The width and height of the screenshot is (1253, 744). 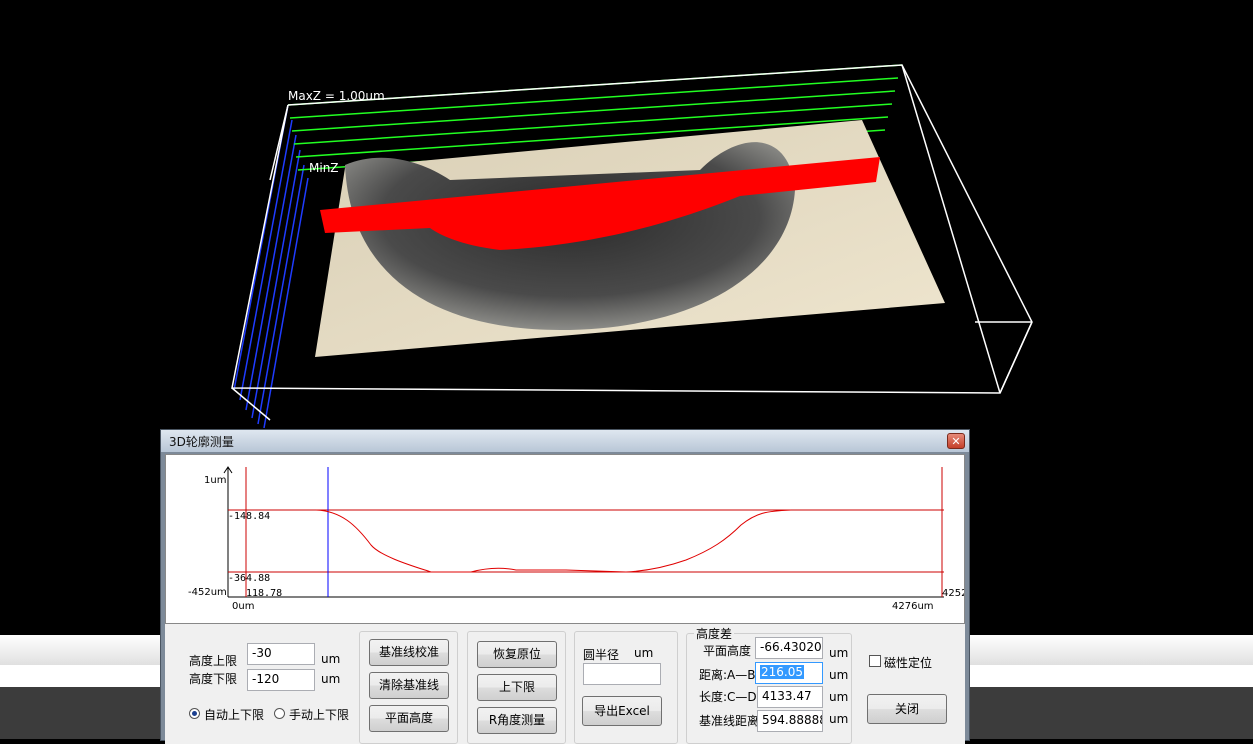 I want to click on length-cd-unit: um, so click(x=839, y=697).